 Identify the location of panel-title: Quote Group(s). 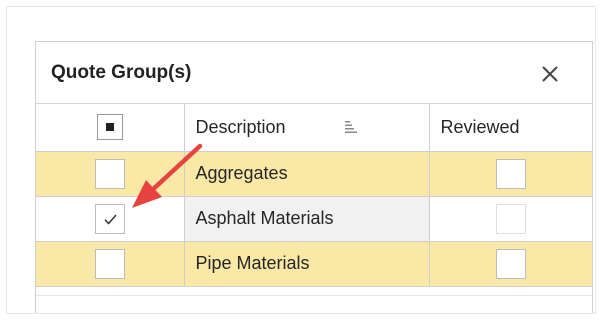
(121, 72).